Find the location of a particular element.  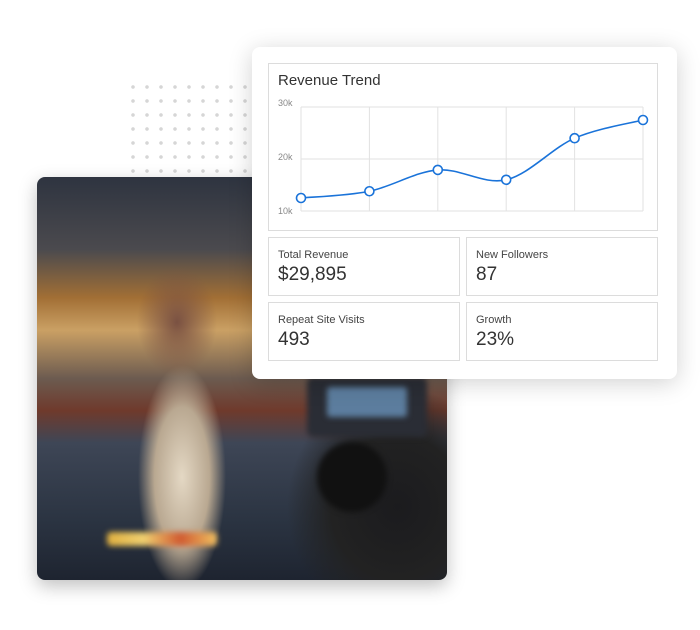

stat-new-followers: New Followers 87 is located at coordinates (562, 266).